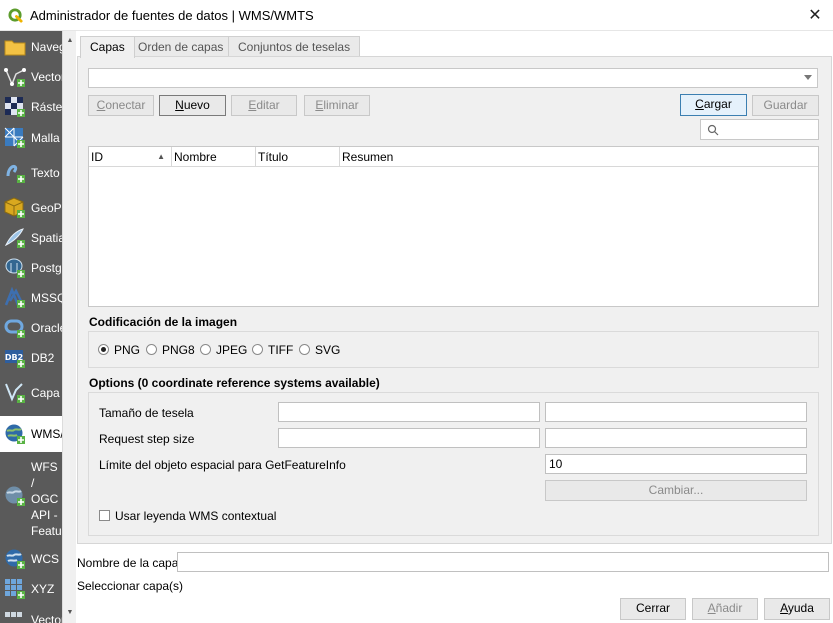 The width and height of the screenshot is (833, 623). Describe the element at coordinates (653, 609) in the screenshot. I see `close-button: Cerrar` at that location.